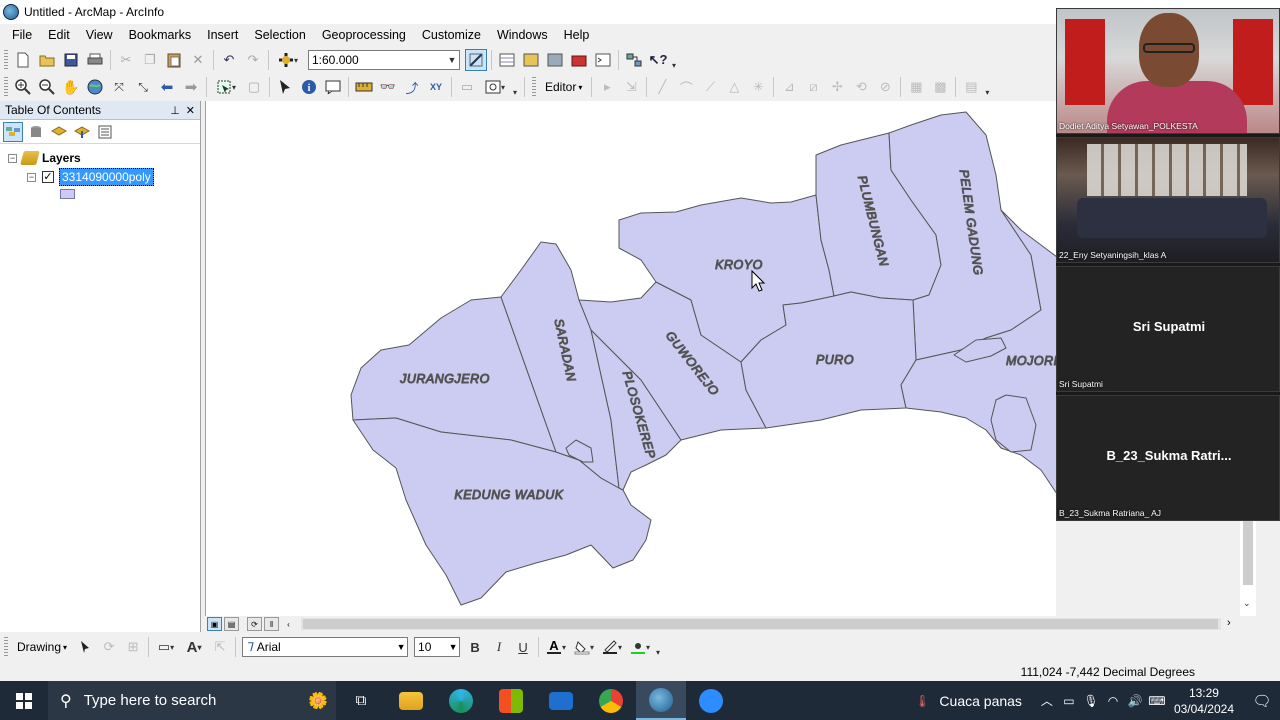 This screenshot has height=720, width=1280. Describe the element at coordinates (1135, 701) in the screenshot. I see `volume-icon: 🔊` at that location.